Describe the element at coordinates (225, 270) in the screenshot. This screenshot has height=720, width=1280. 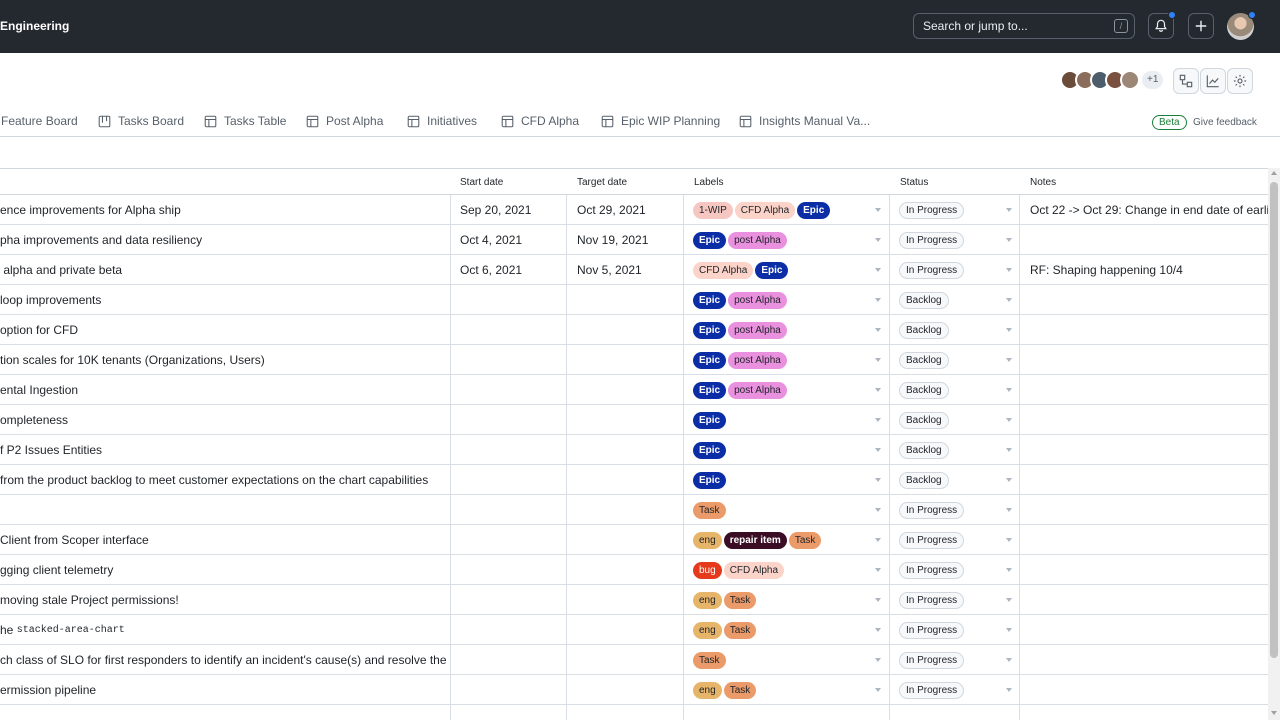
I see `item-title: alpha and private beta` at that location.